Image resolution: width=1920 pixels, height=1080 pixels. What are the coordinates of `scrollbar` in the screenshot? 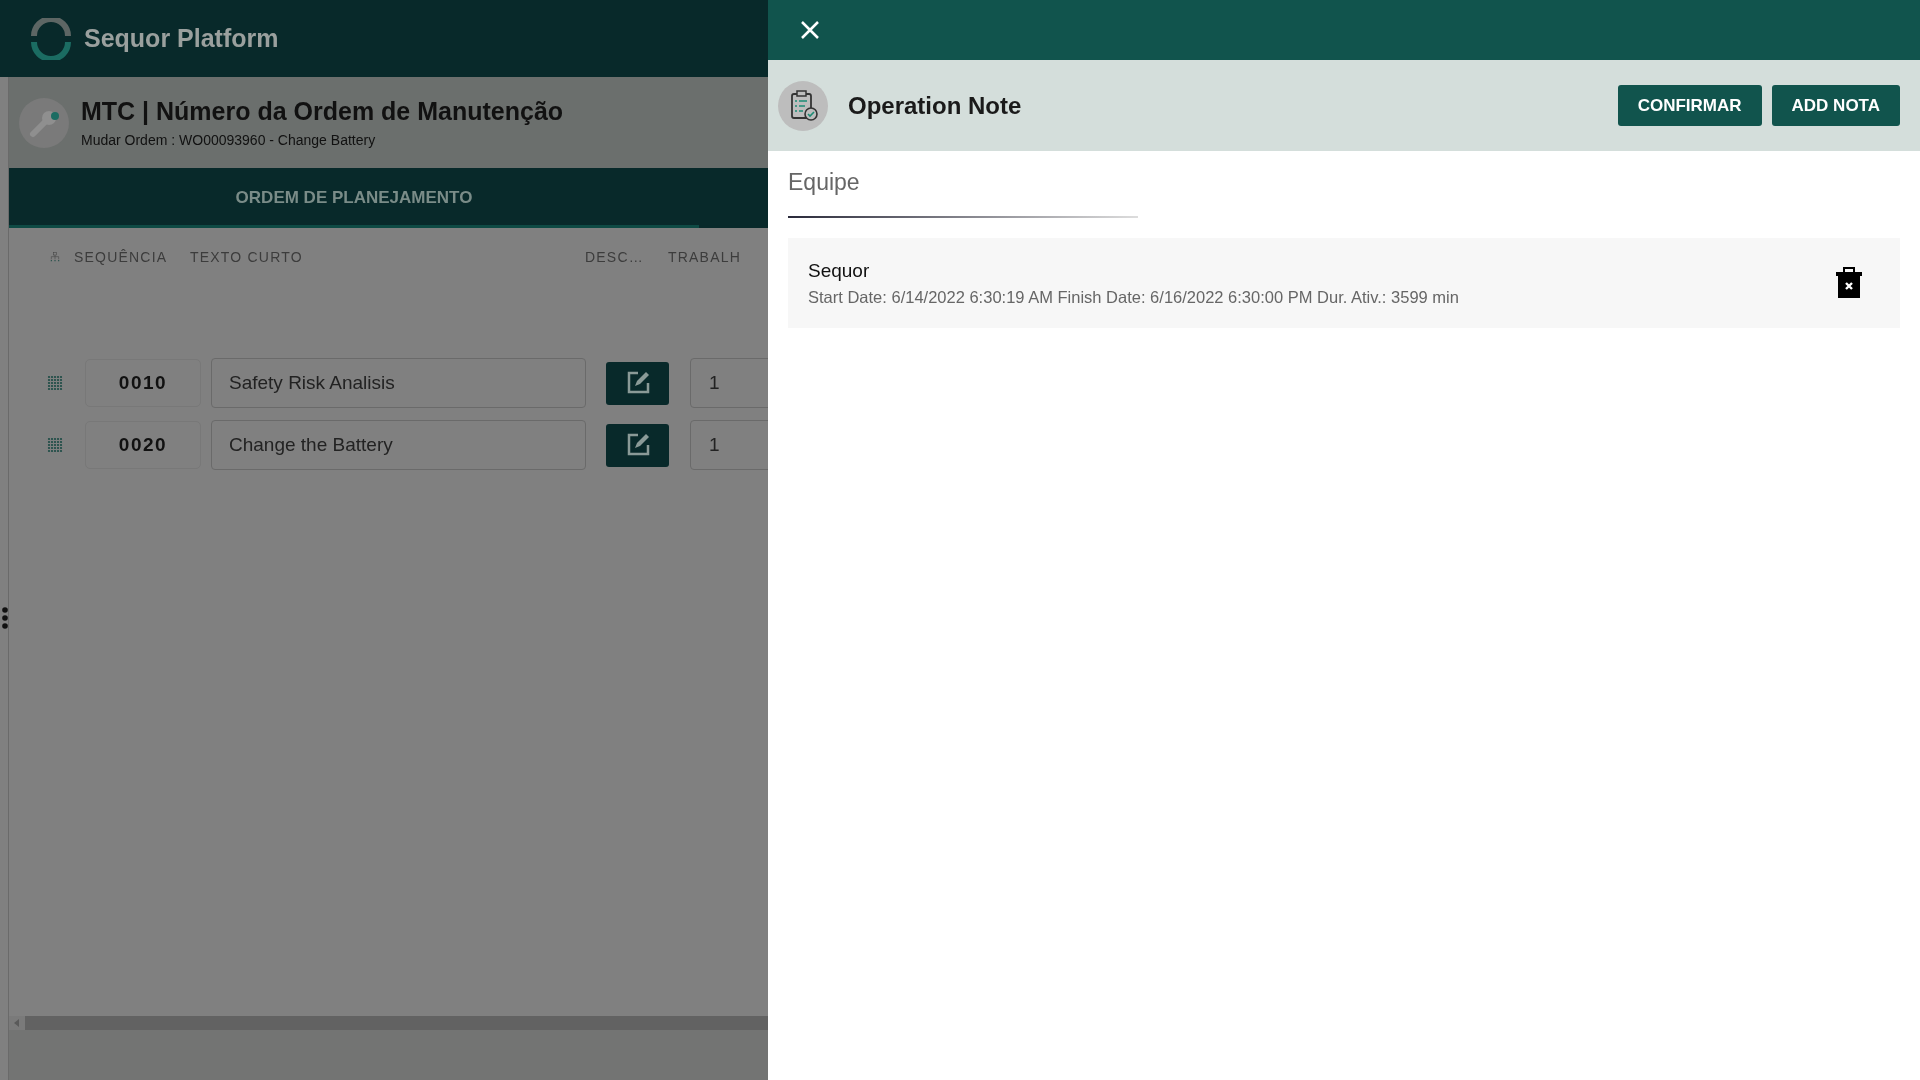 It's located at (388, 1023).